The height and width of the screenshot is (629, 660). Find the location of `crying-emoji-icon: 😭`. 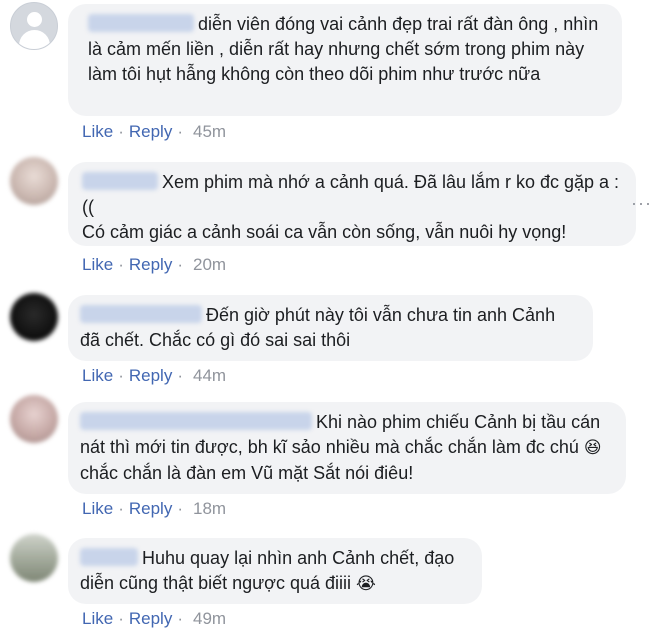

crying-emoji-icon: 😭 is located at coordinates (366, 584).